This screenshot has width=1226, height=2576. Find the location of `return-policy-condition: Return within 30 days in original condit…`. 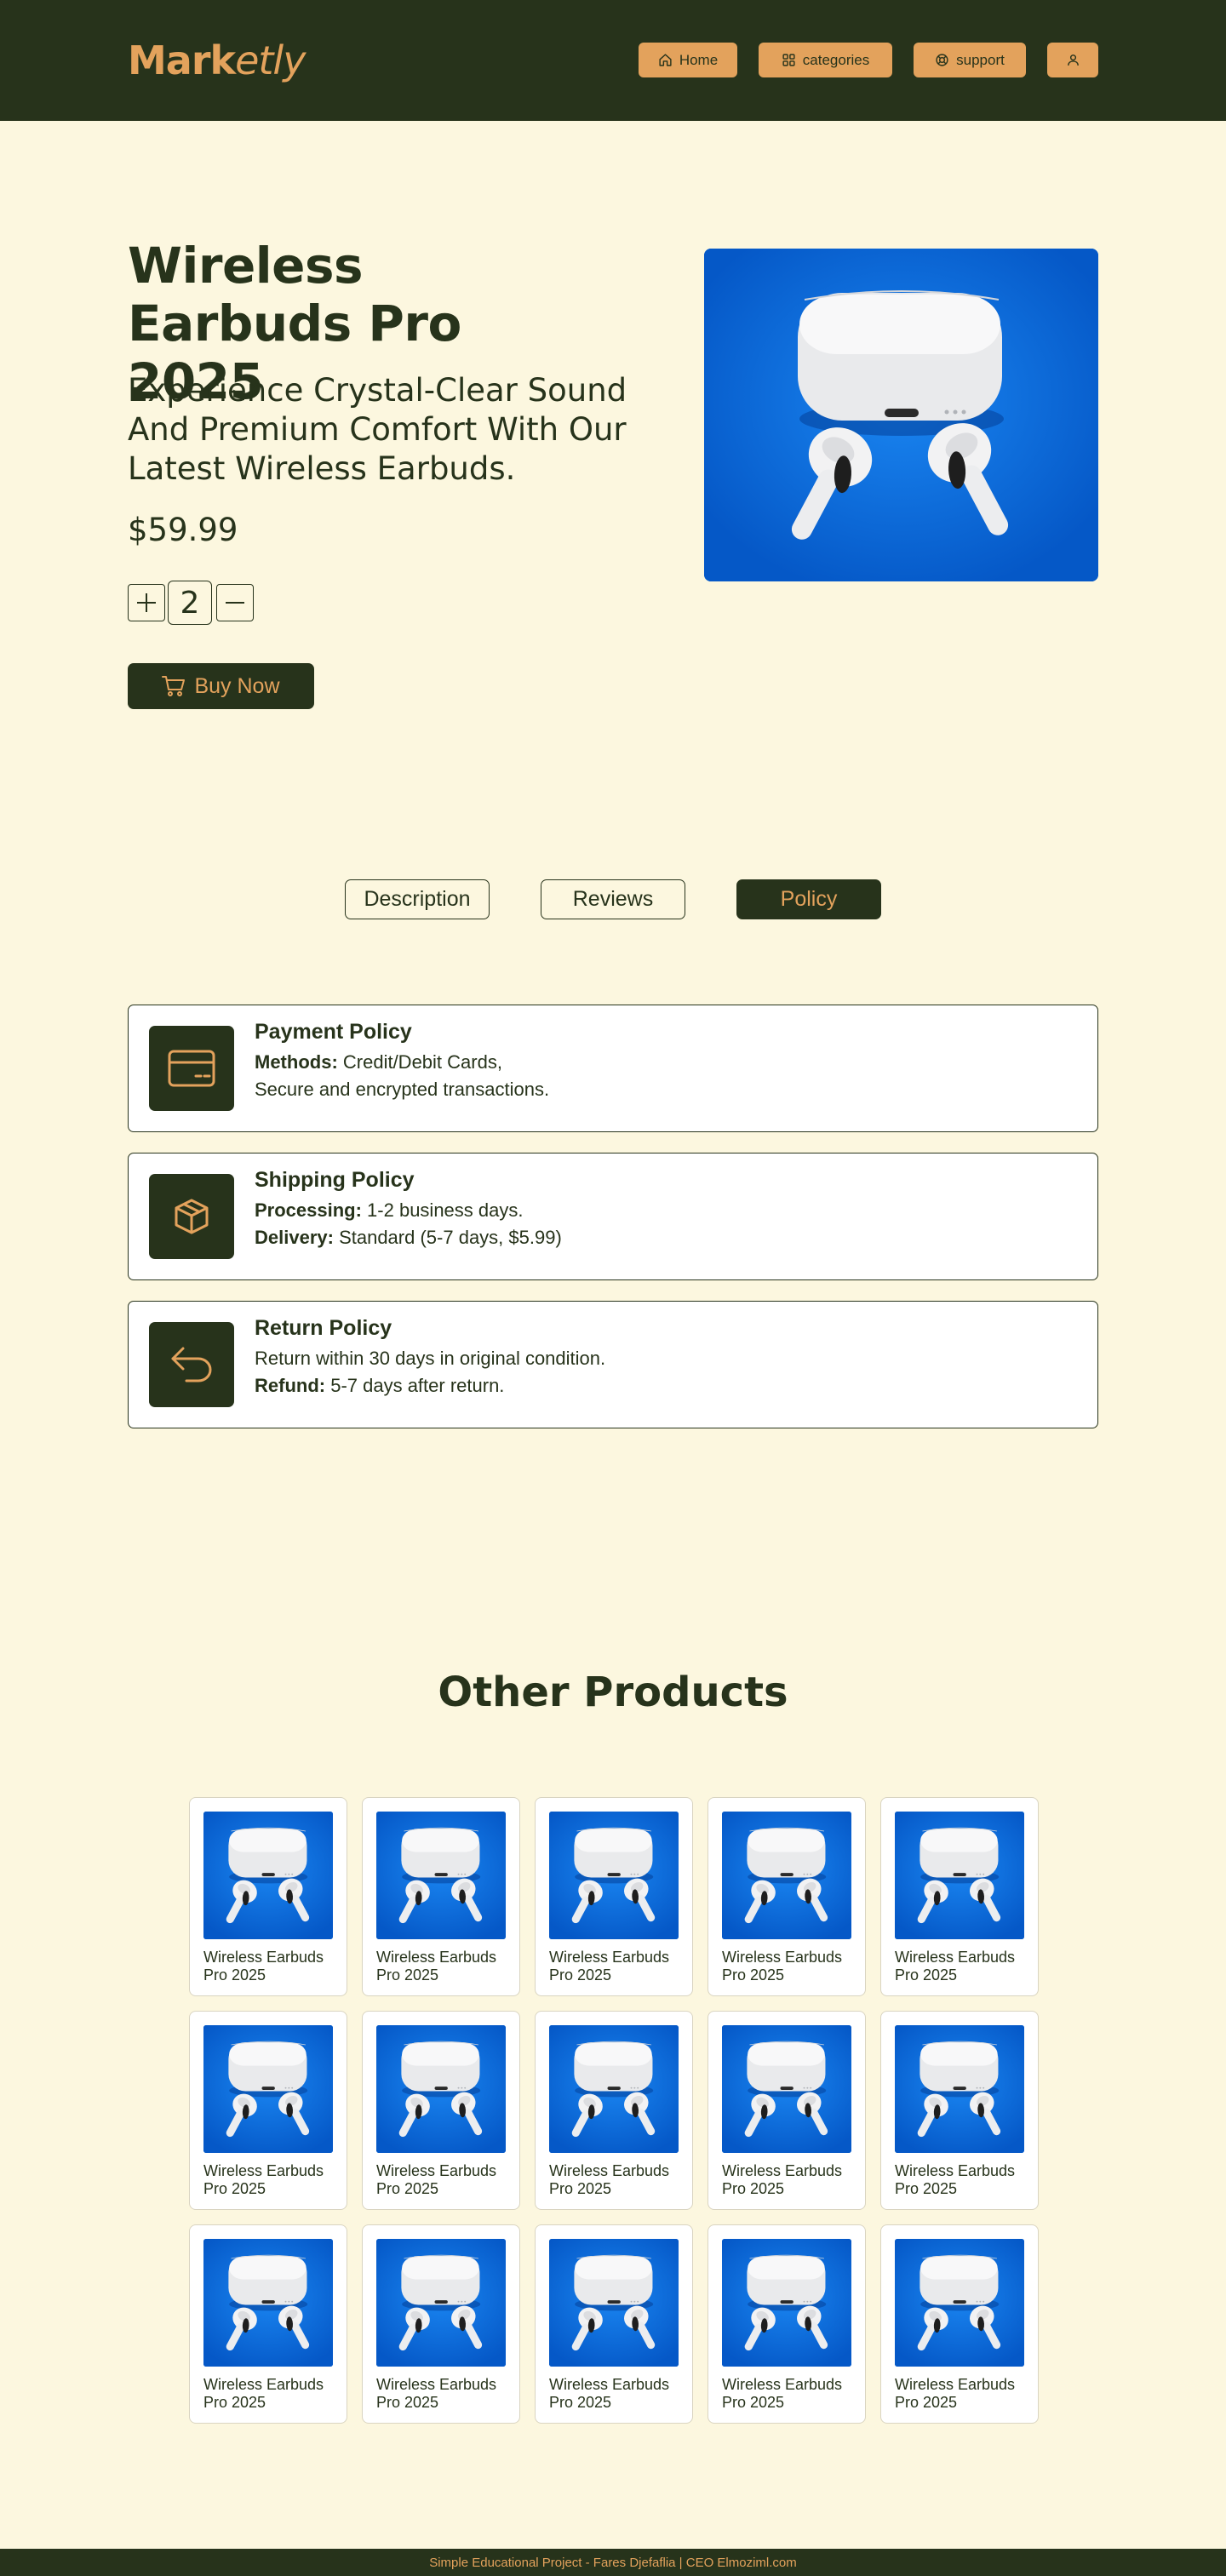

return-policy-condition: Return within 30 days in original condit… is located at coordinates (430, 1358).